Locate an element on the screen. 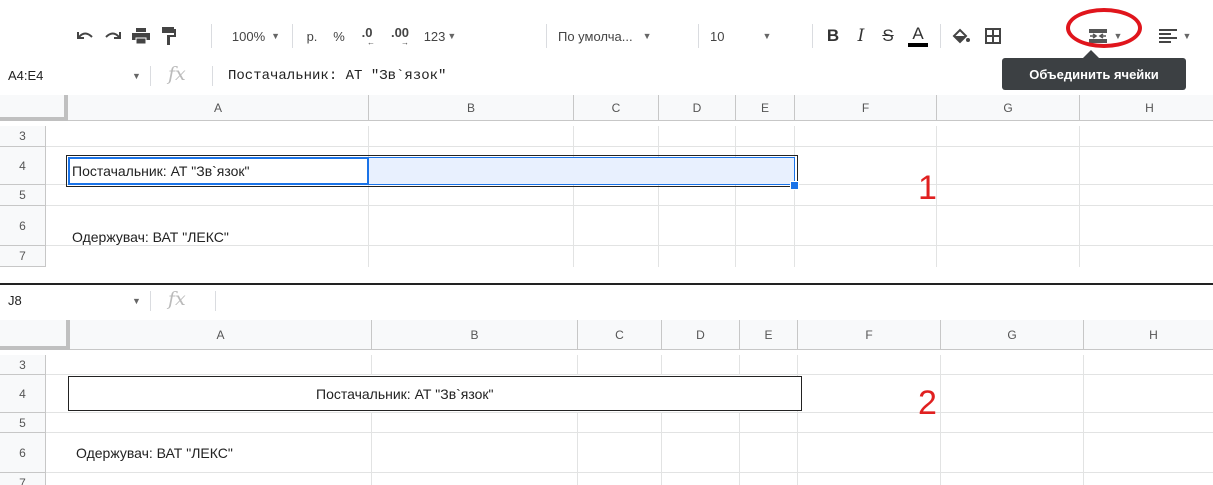 This screenshot has width=1213, height=485. horizontal-align-button: ▼ is located at coordinates (1175, 36).